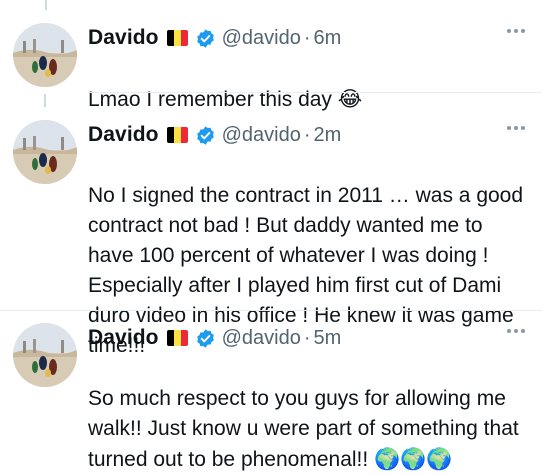  Describe the element at coordinates (315, 92) in the screenshot. I see `divider` at that location.